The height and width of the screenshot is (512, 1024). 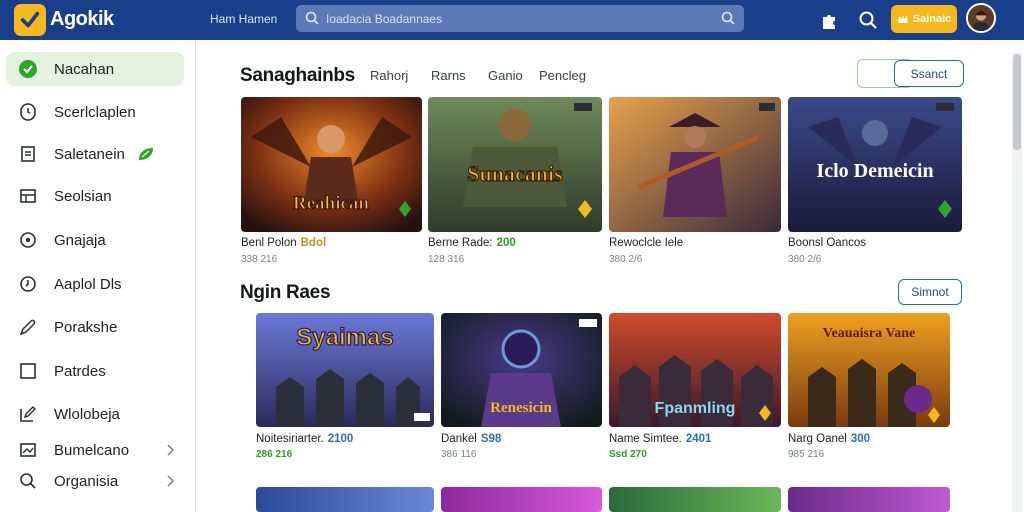 I want to click on tab-recent: Rahorj, so click(x=389, y=75).